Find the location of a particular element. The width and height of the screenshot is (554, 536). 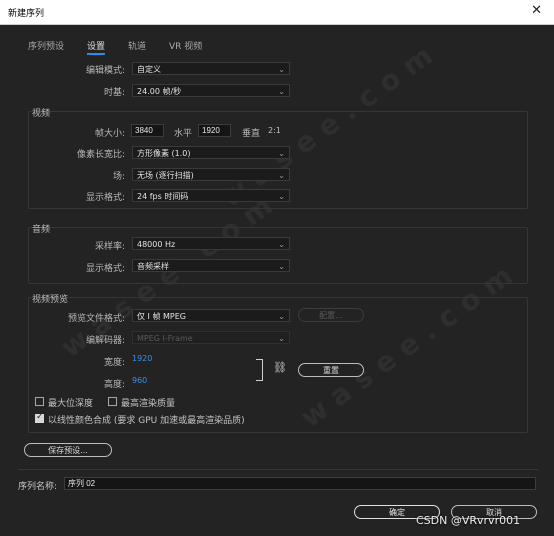

max-render-quality-label: 最高渲染质量 is located at coordinates (148, 404).